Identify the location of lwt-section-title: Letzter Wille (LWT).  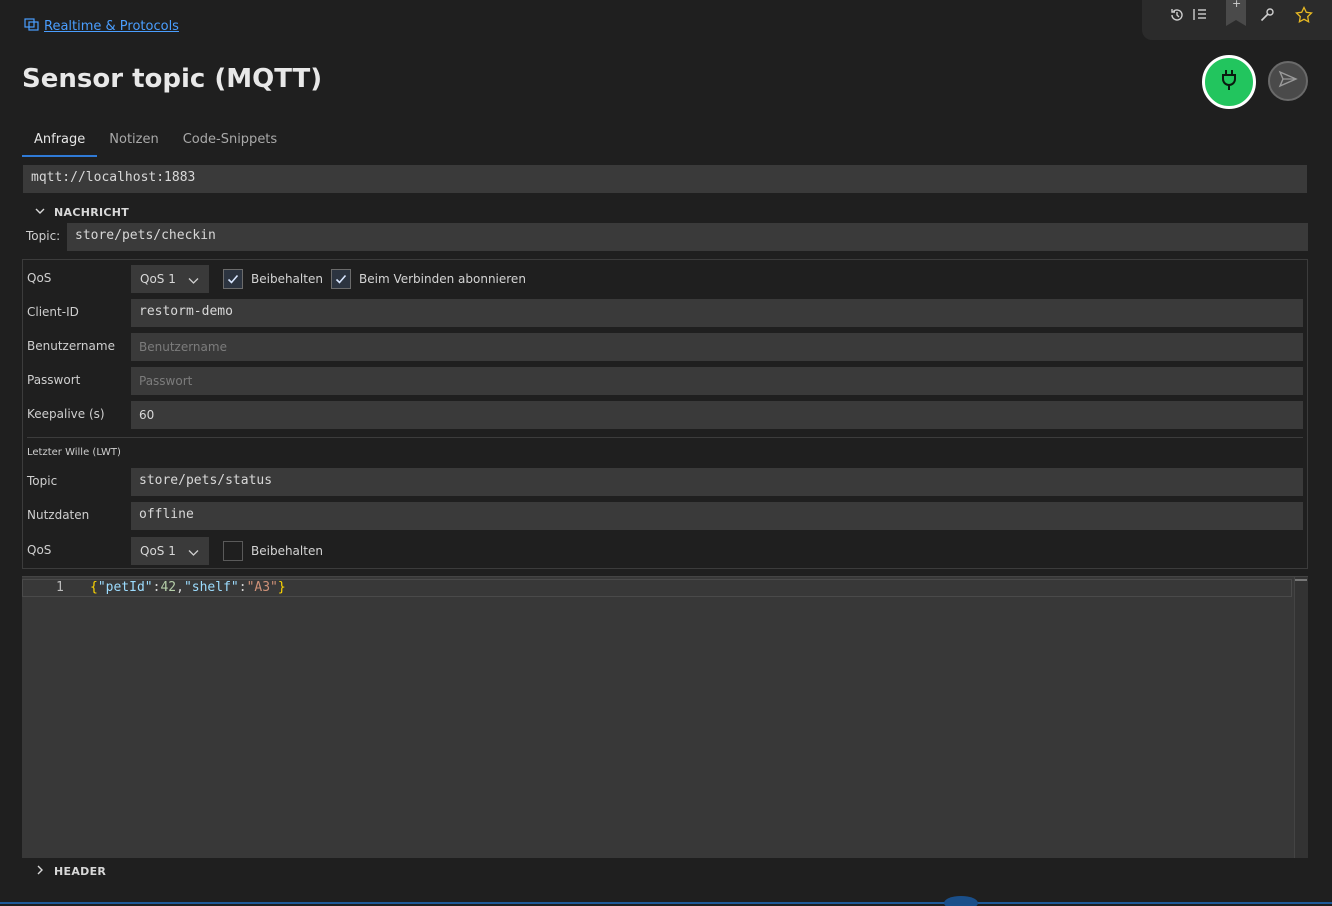
(74, 452).